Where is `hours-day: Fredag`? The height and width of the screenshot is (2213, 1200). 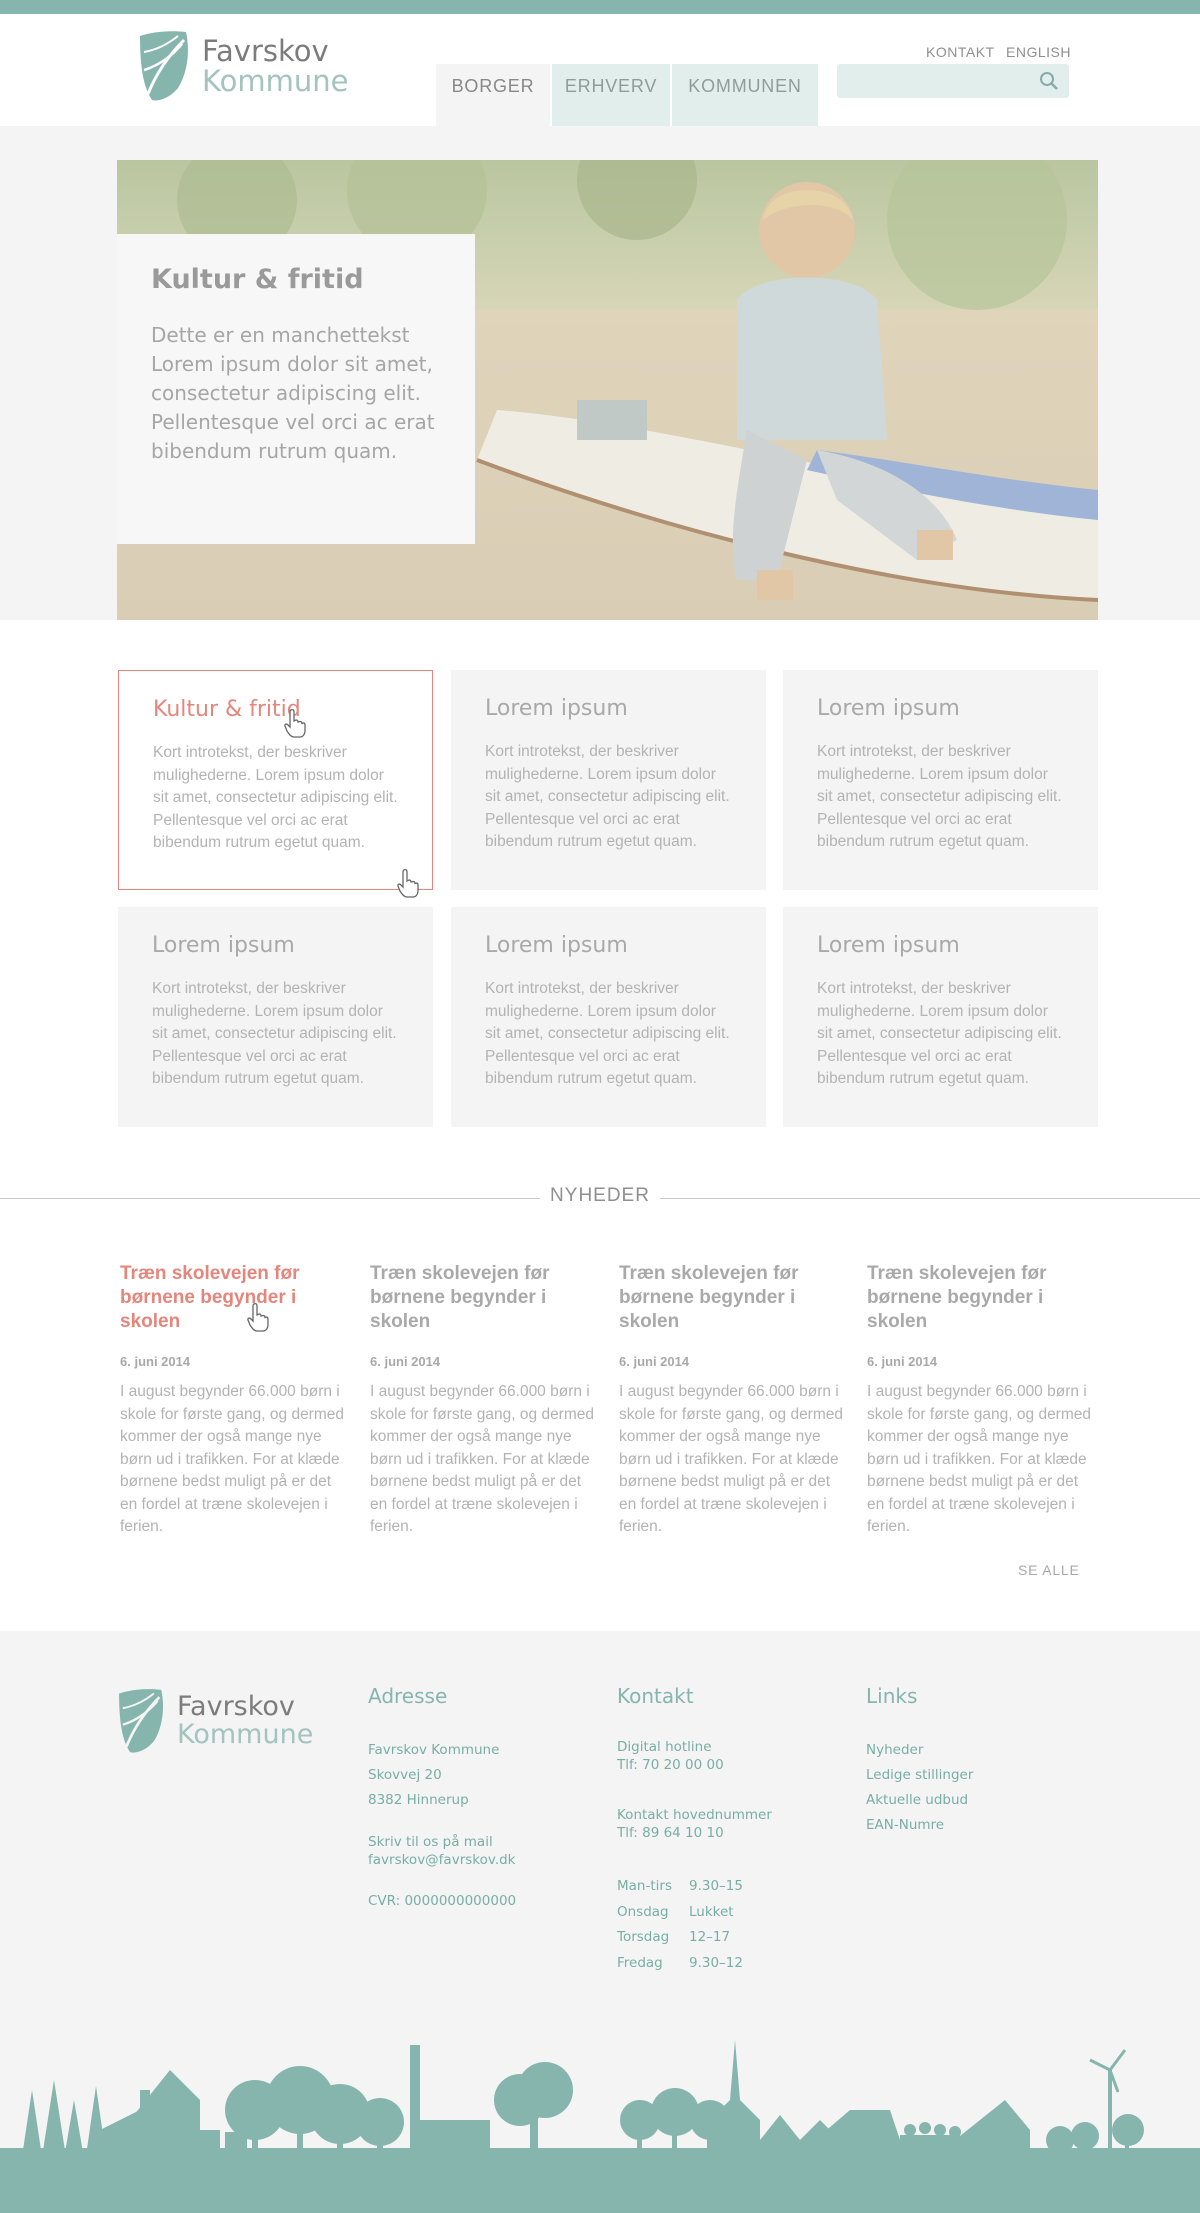 hours-day: Fredag is located at coordinates (640, 1962).